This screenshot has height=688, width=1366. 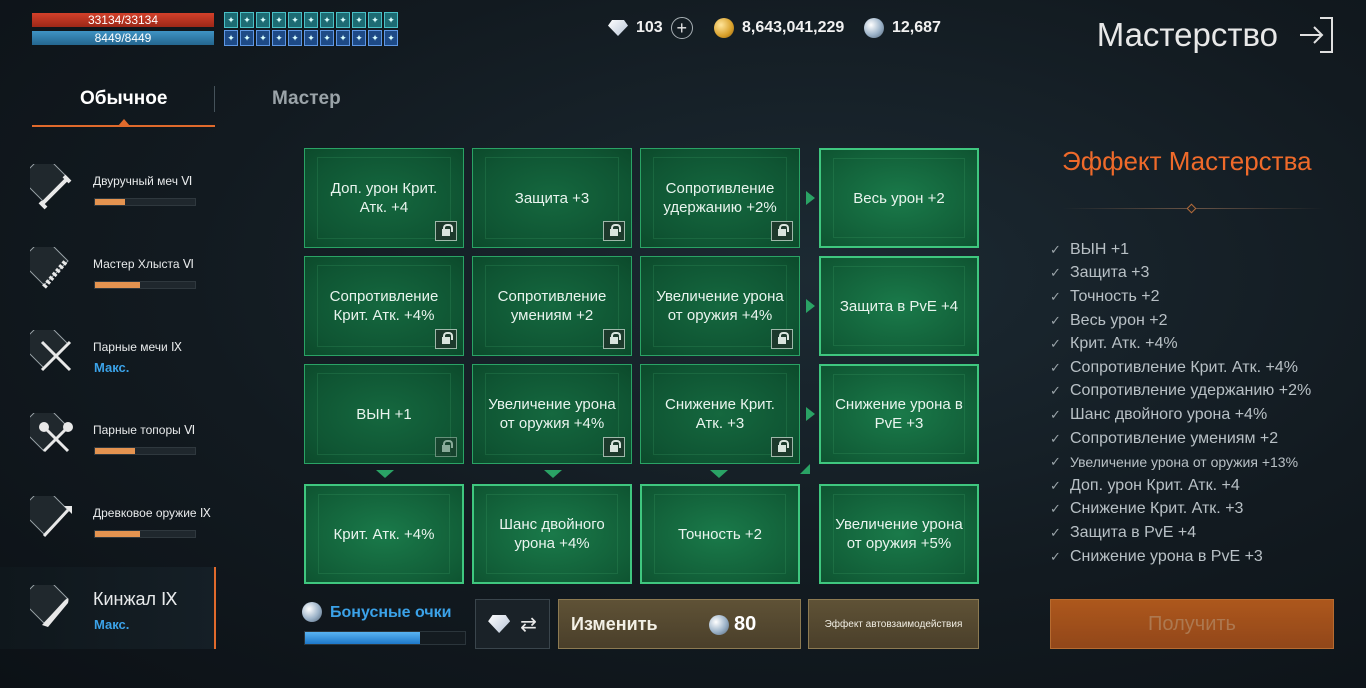 What do you see at coordinates (899, 198) in the screenshot?
I see `mastery-cell: Весь урон +2` at bounding box center [899, 198].